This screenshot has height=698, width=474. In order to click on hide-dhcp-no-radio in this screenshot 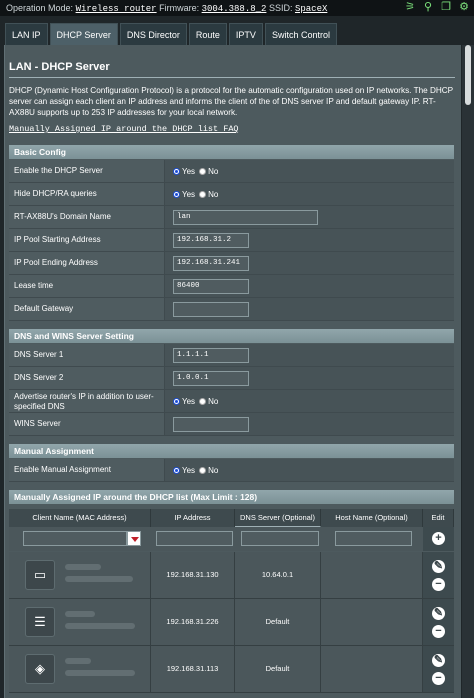, I will do `click(203, 194)`.